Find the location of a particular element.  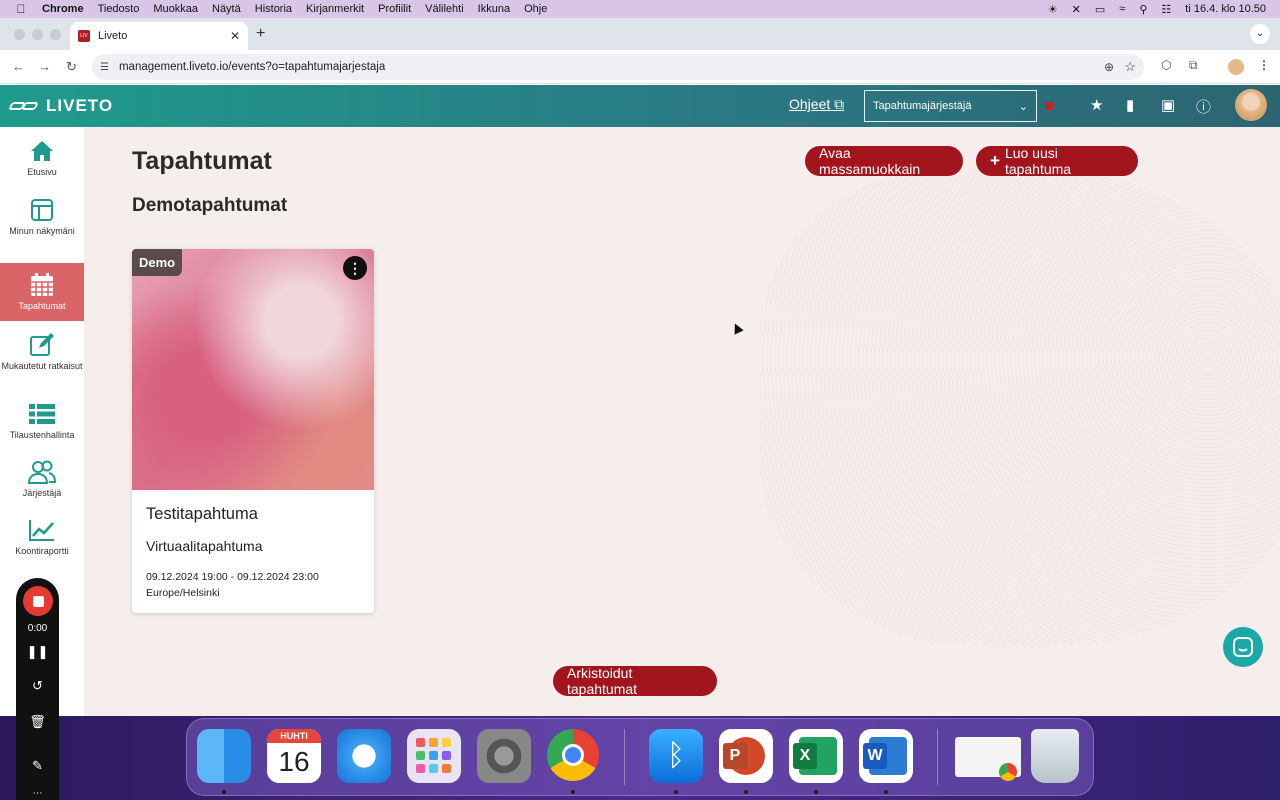

system-settings-icon is located at coordinates (504, 756).